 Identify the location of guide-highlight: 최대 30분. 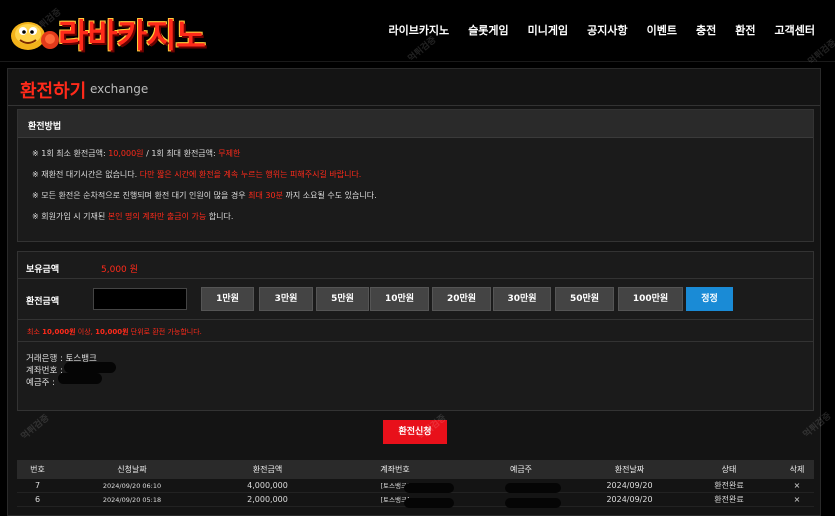
(265, 195).